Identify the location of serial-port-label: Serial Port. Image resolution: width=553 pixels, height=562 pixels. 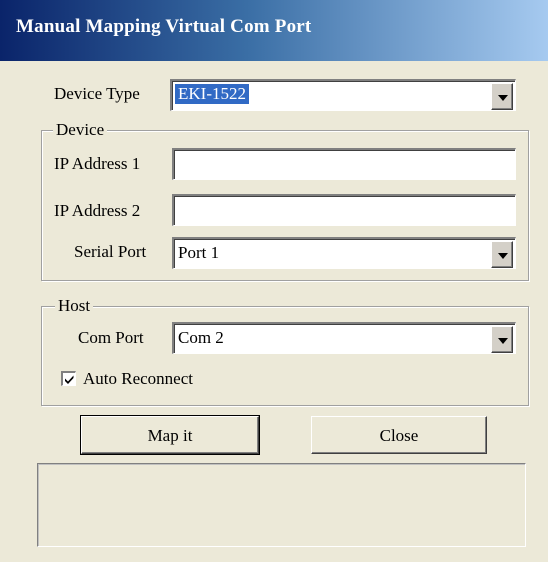
(110, 251).